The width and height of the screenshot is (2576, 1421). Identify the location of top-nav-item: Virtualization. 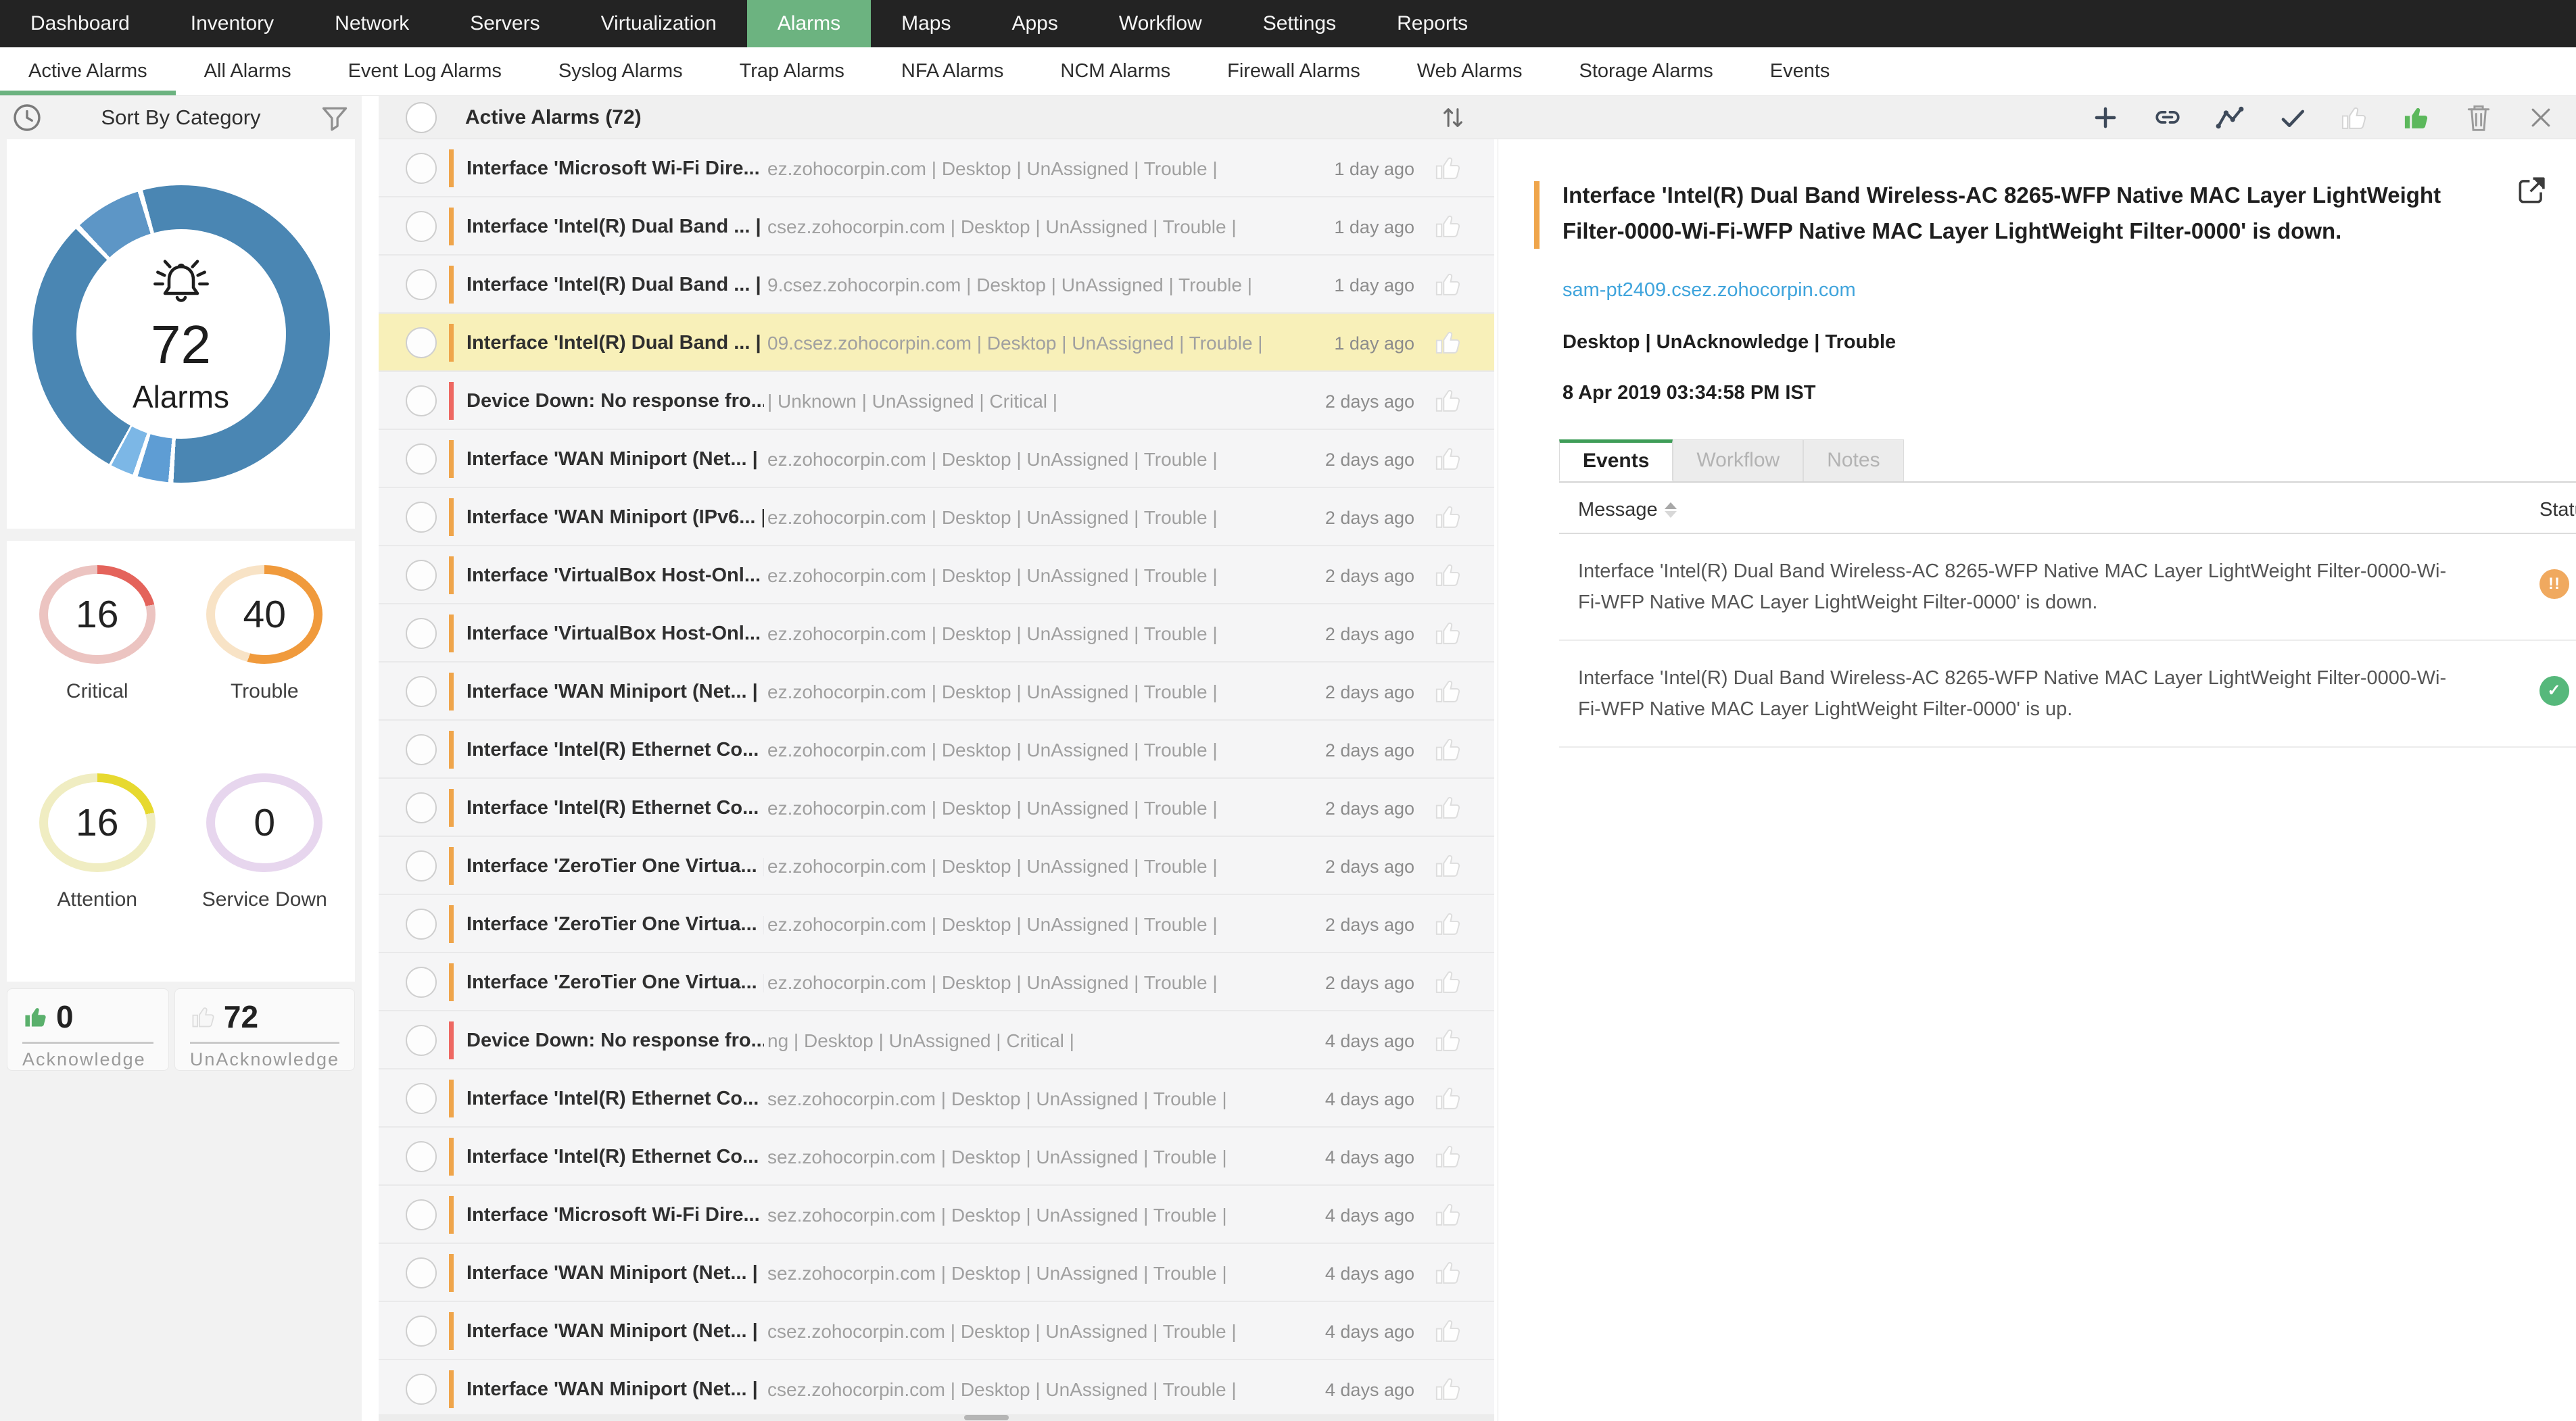
(659, 24).